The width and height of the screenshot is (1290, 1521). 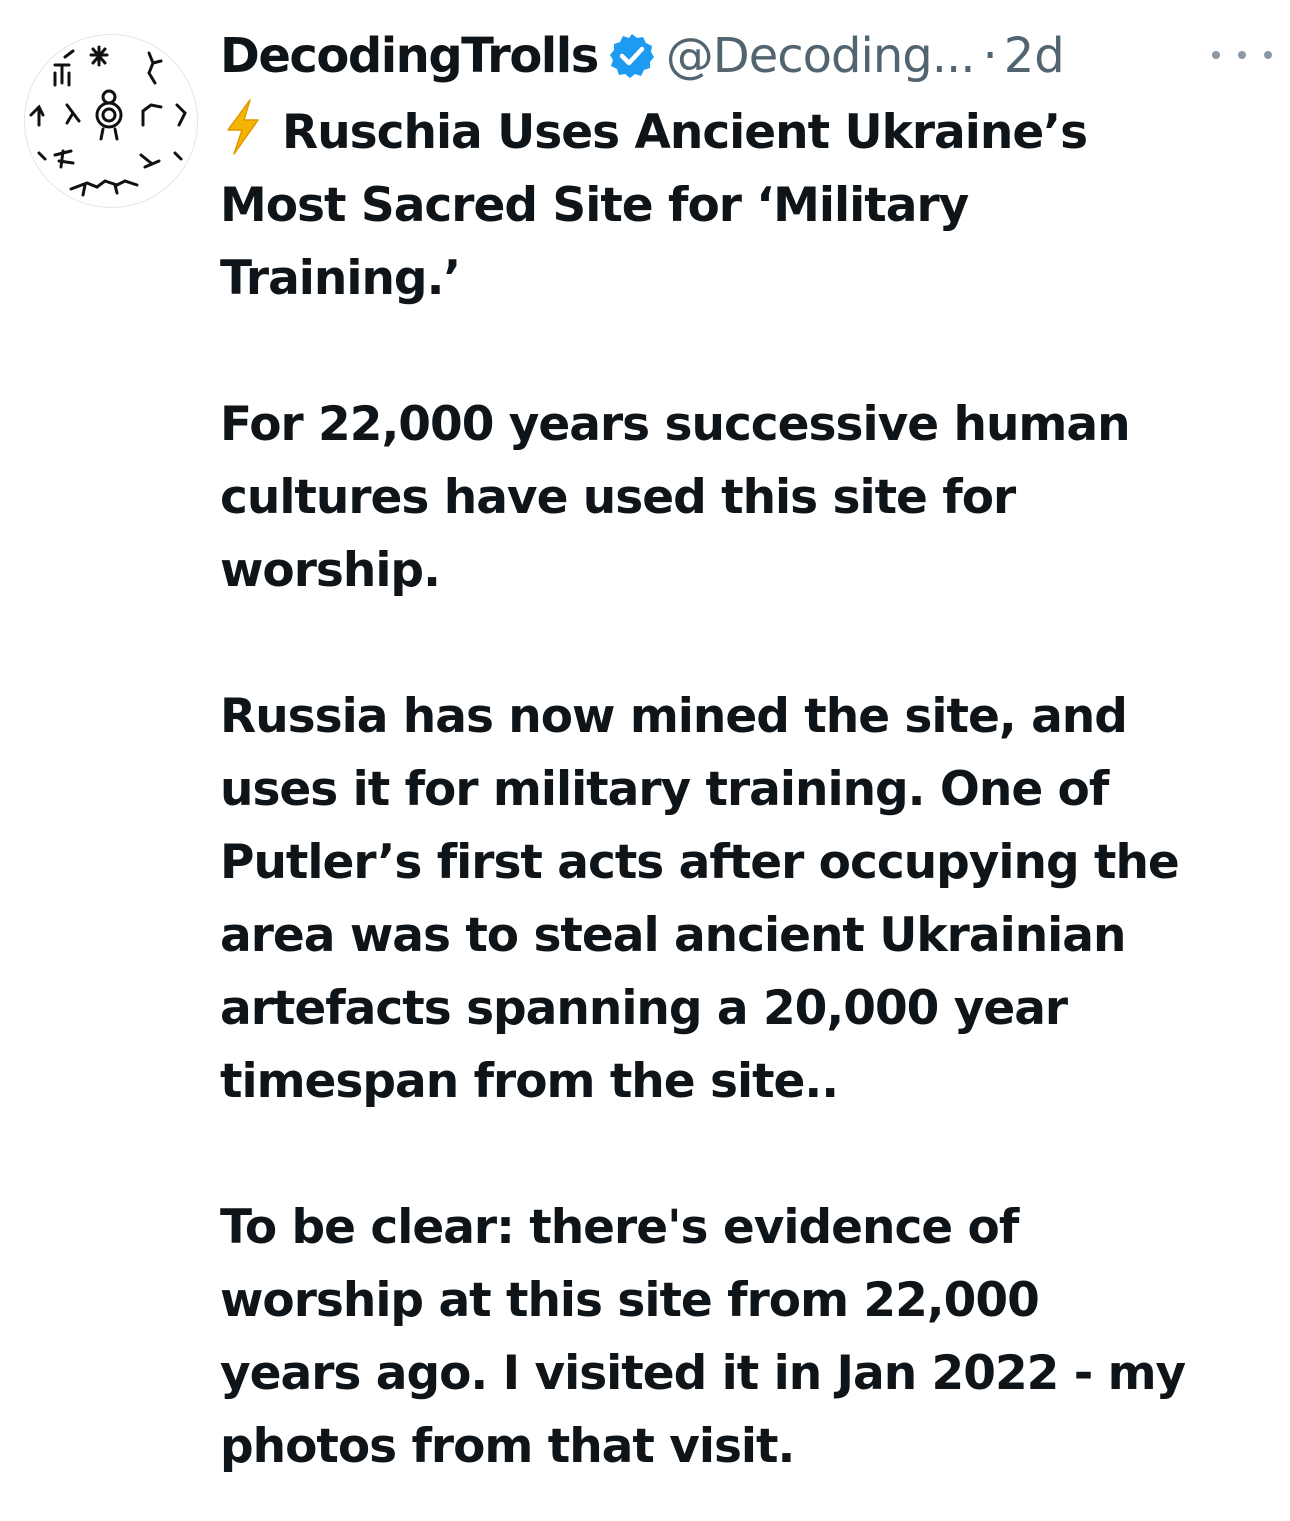 What do you see at coordinates (529, 1081) in the screenshot?
I see `text-line: timespan from the site..` at bounding box center [529, 1081].